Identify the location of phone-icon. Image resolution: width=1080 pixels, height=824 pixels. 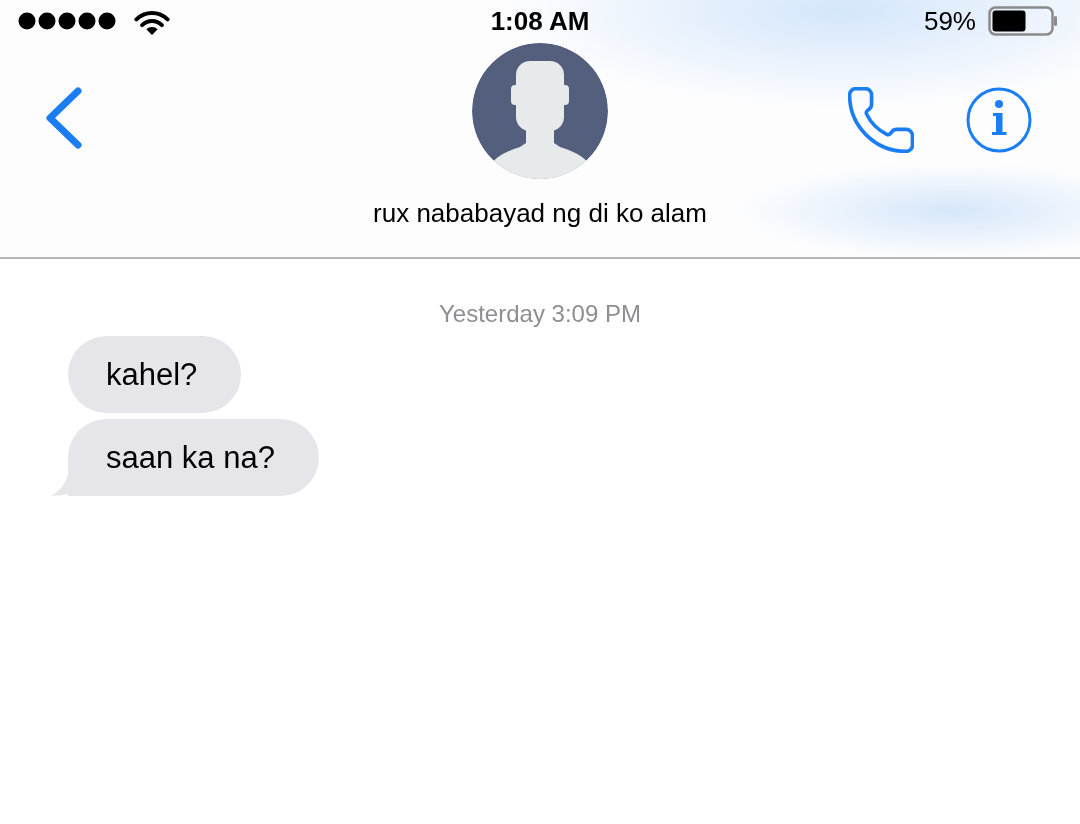
(881, 120).